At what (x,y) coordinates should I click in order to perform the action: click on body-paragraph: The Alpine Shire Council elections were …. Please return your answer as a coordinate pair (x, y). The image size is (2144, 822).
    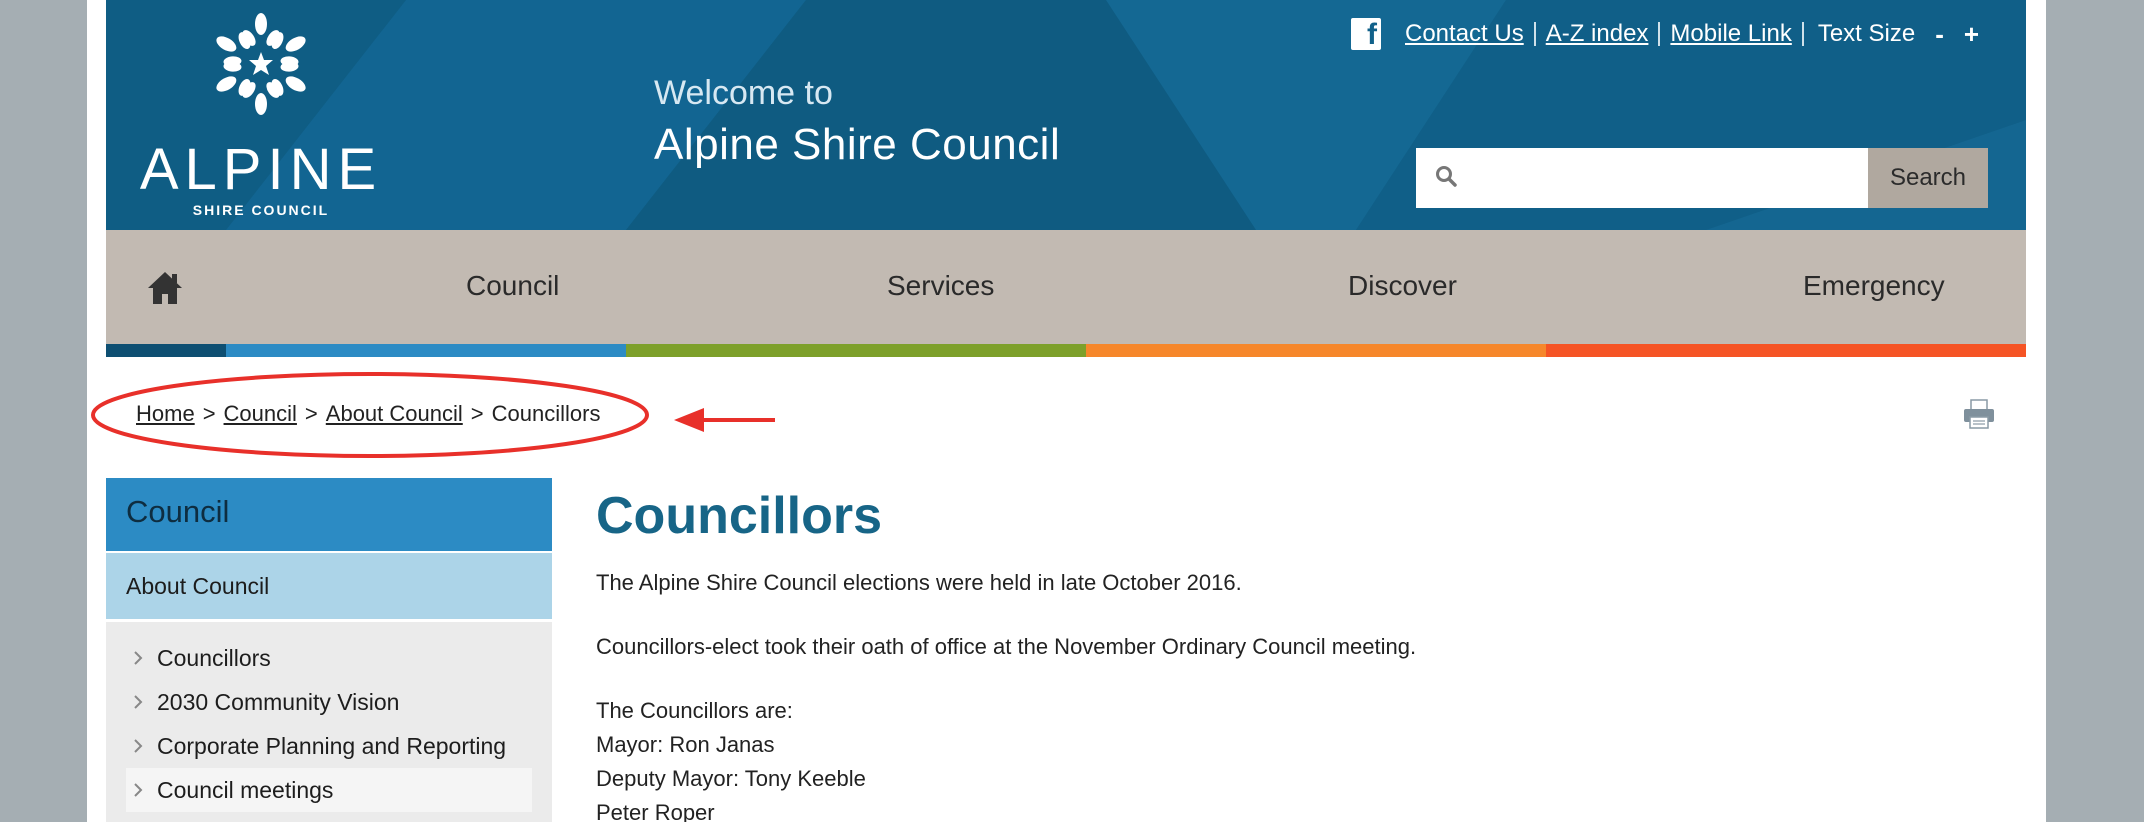
    Looking at the image, I should click on (919, 582).